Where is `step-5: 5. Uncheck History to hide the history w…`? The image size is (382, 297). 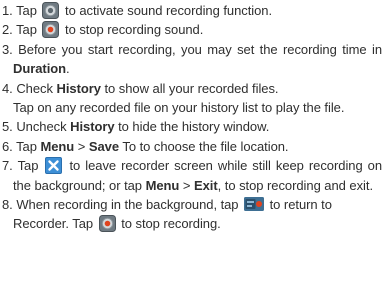
step-5: 5. Uncheck History to hide the history w… is located at coordinates (192, 126).